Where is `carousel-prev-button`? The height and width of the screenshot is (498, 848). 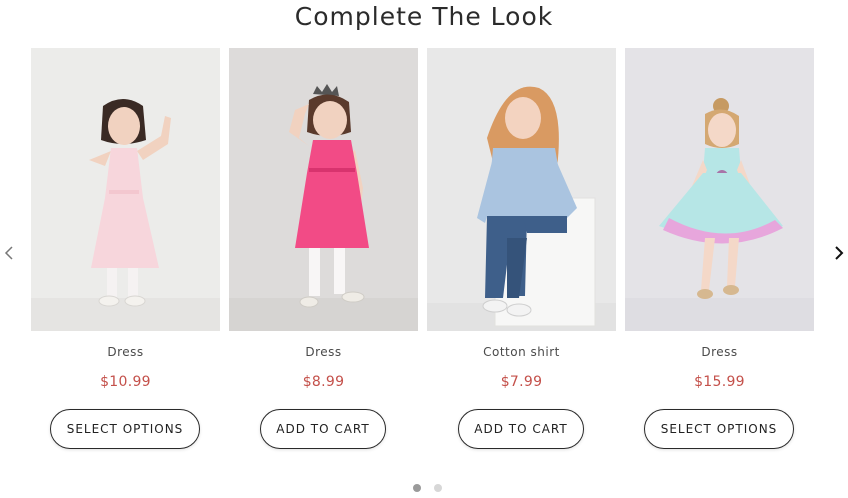 carousel-prev-button is located at coordinates (9, 253).